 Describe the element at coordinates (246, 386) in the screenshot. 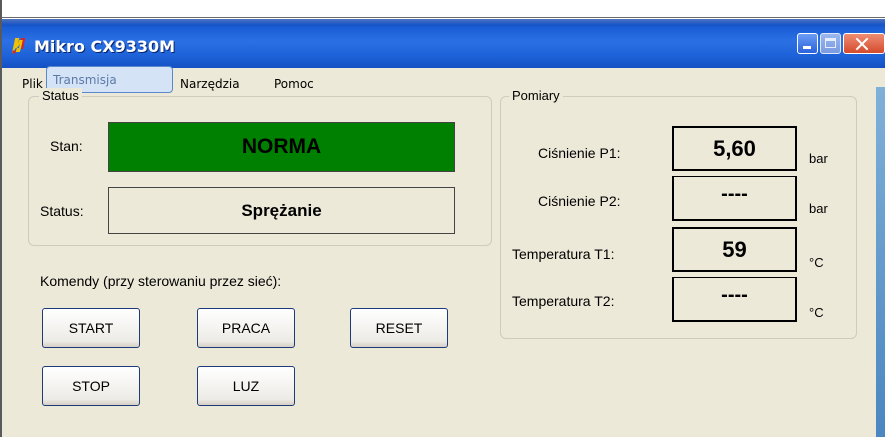

I see `luz-button: LUZ` at that location.